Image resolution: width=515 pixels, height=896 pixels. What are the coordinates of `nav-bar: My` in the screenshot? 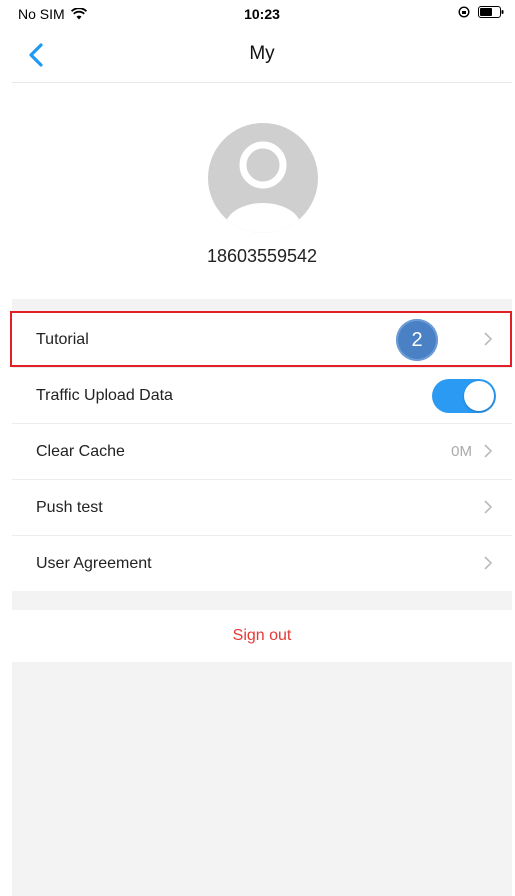 It's located at (262, 55).